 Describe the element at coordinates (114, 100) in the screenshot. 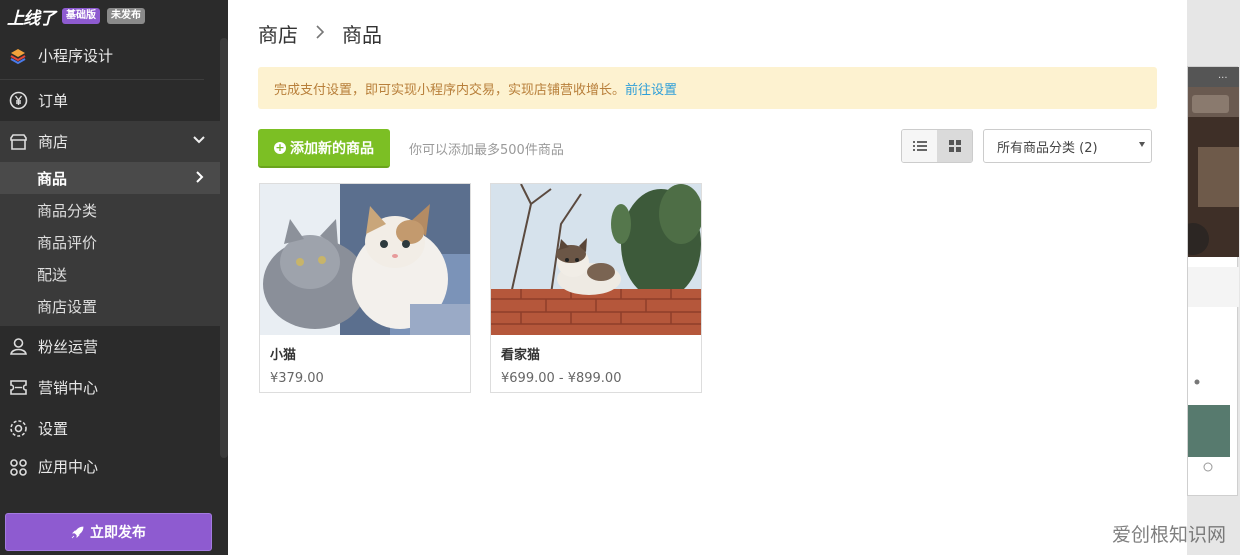

I see `sidebar-item-orders: 订单` at that location.